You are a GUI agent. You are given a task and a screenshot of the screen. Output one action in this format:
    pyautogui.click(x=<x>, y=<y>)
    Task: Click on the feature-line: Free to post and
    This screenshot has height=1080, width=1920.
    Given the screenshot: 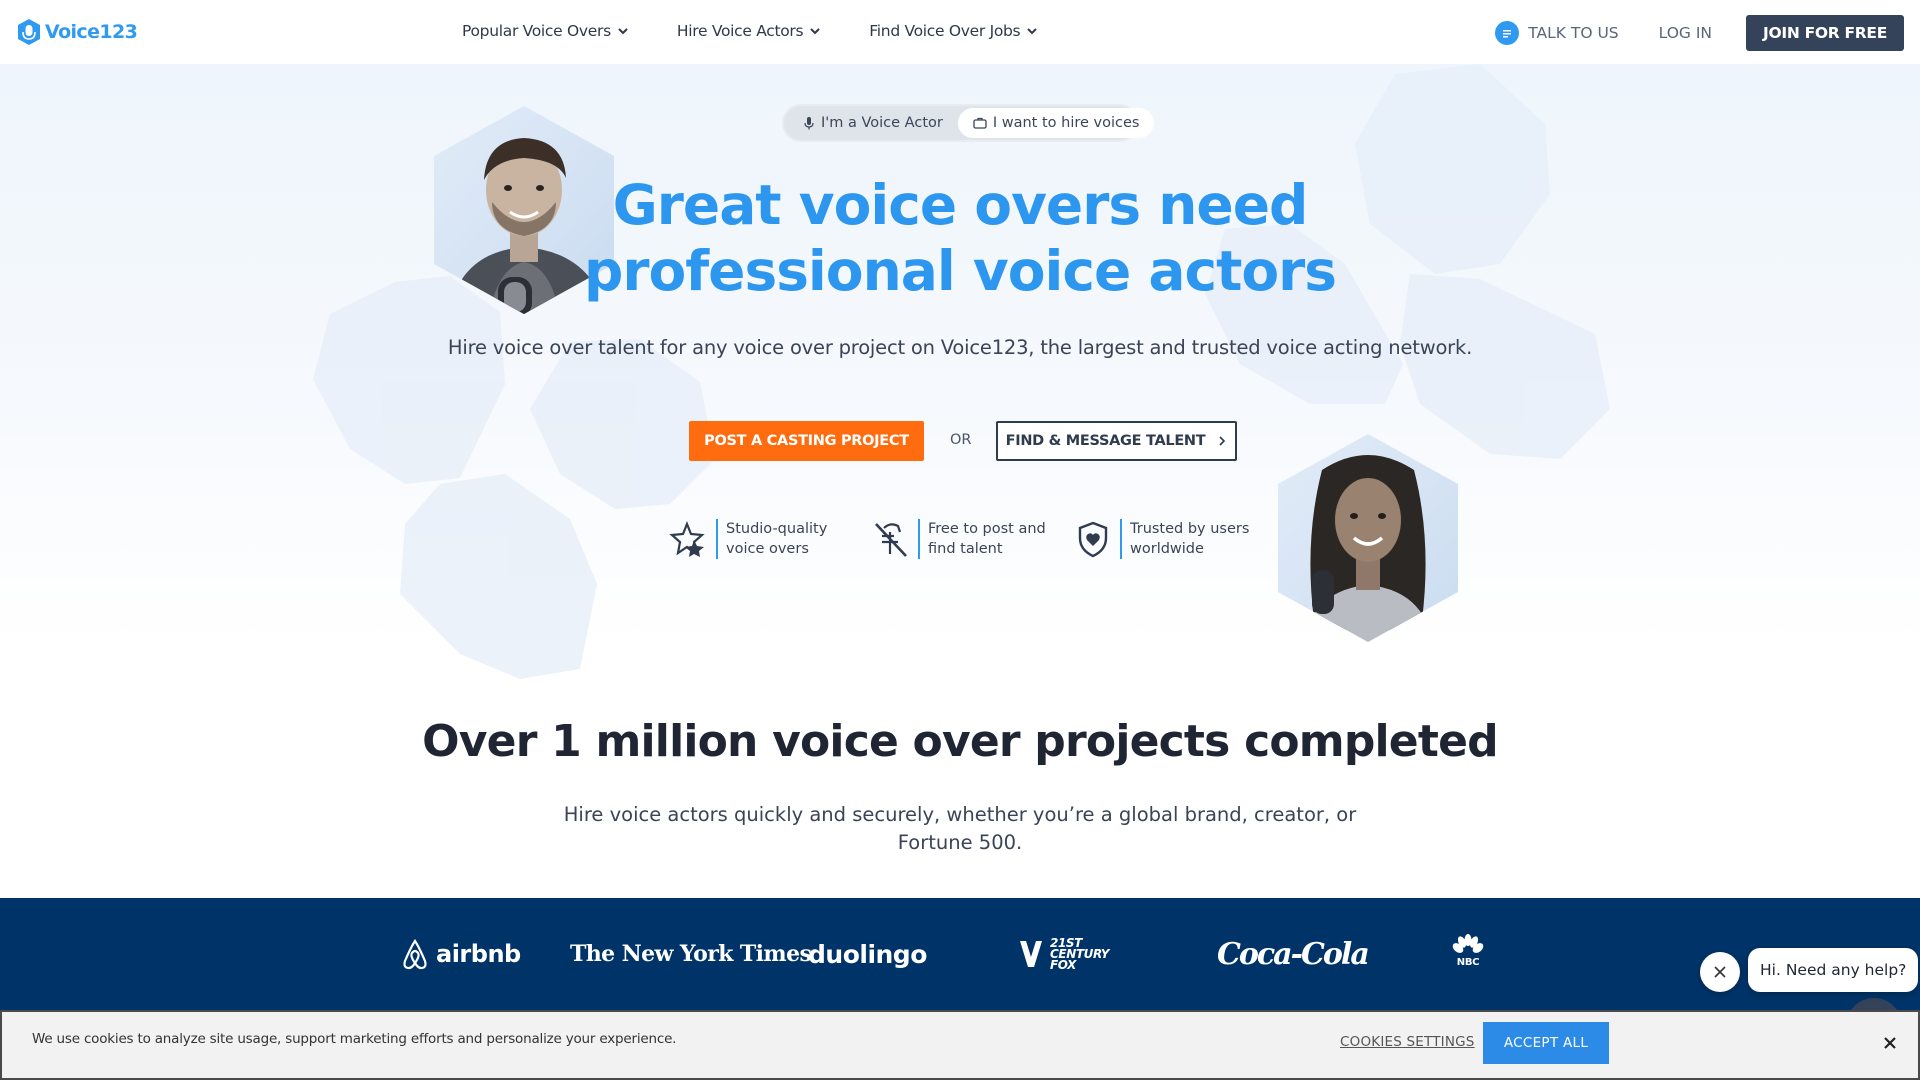 What is the action you would take?
    pyautogui.click(x=987, y=529)
    